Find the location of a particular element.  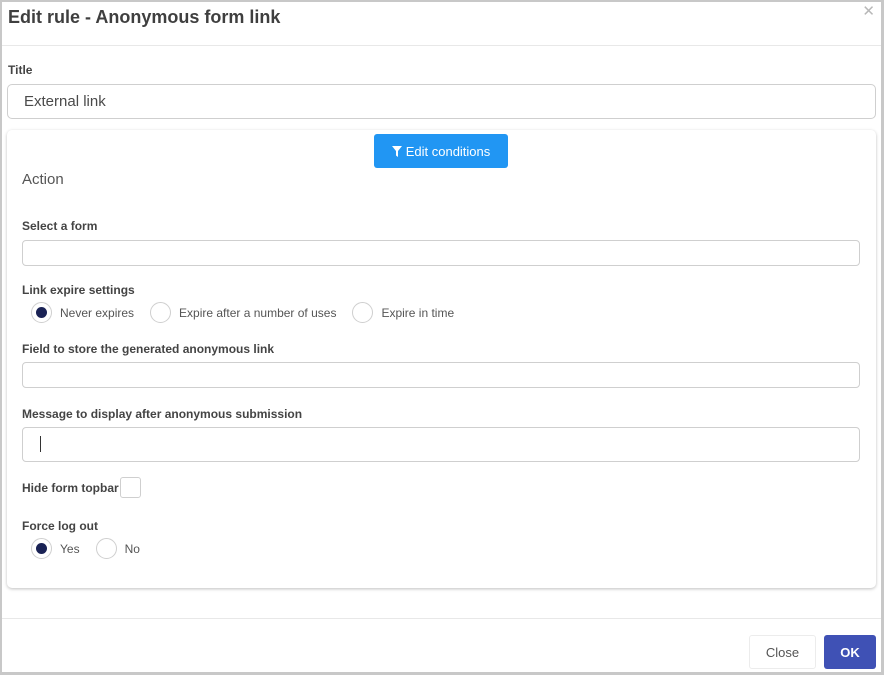

radio-label: No is located at coordinates (132, 548).